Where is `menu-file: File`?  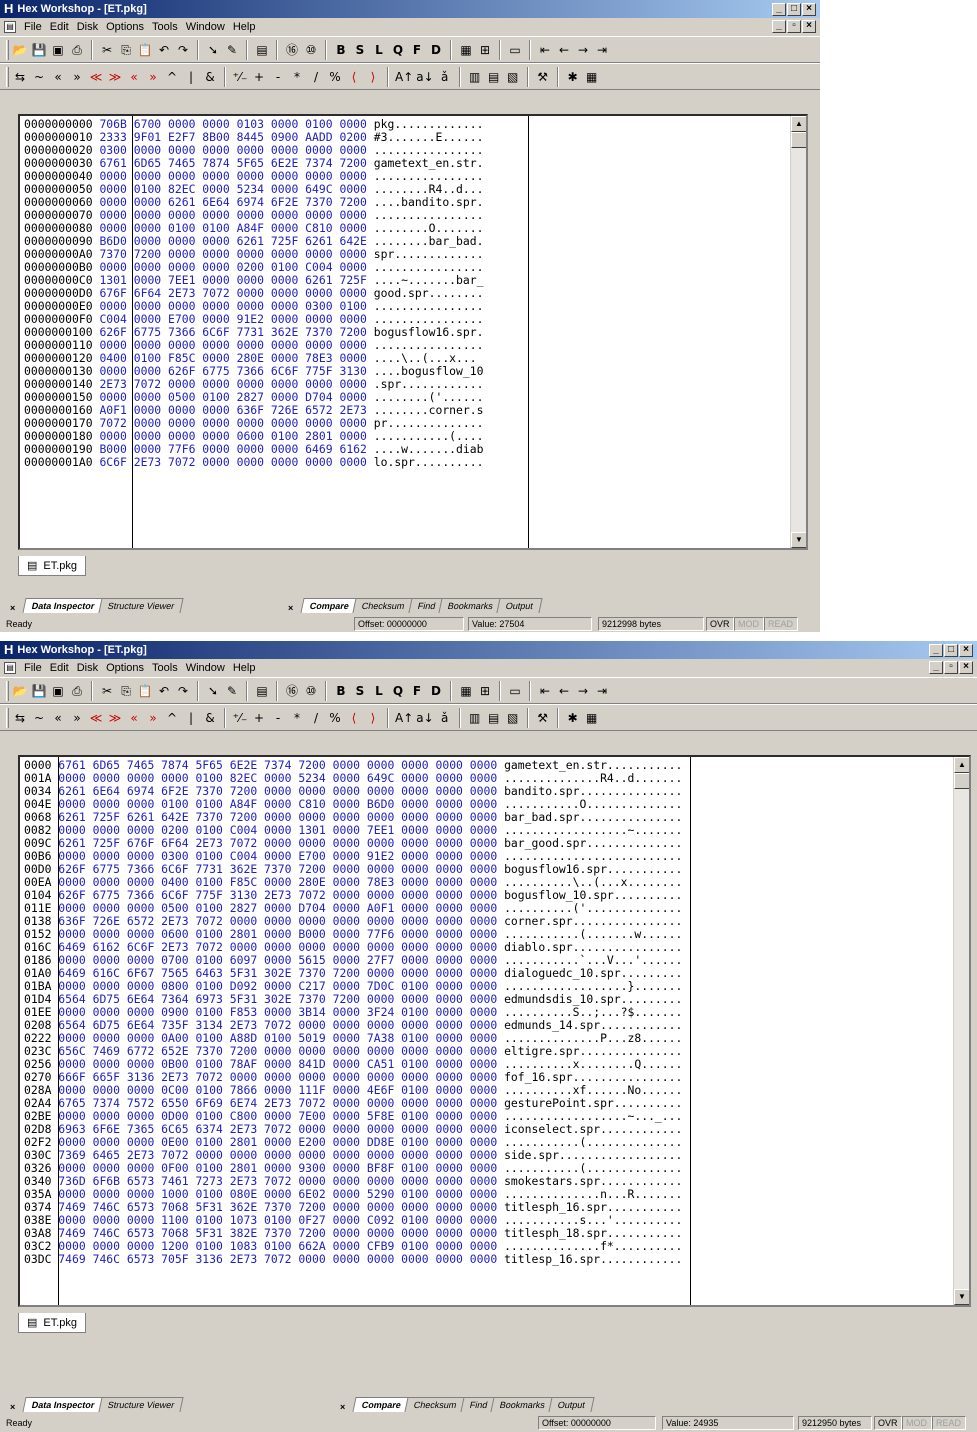 menu-file: File is located at coordinates (33, 27).